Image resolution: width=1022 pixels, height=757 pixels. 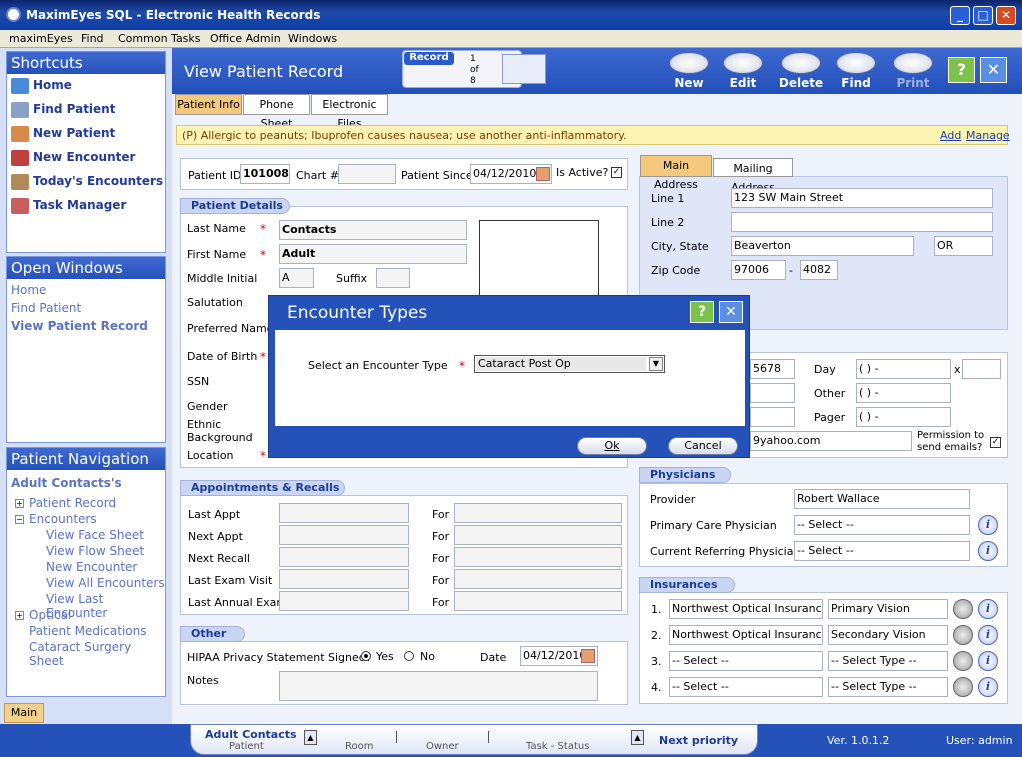 I want to click on print-button: Print, so click(x=913, y=71).